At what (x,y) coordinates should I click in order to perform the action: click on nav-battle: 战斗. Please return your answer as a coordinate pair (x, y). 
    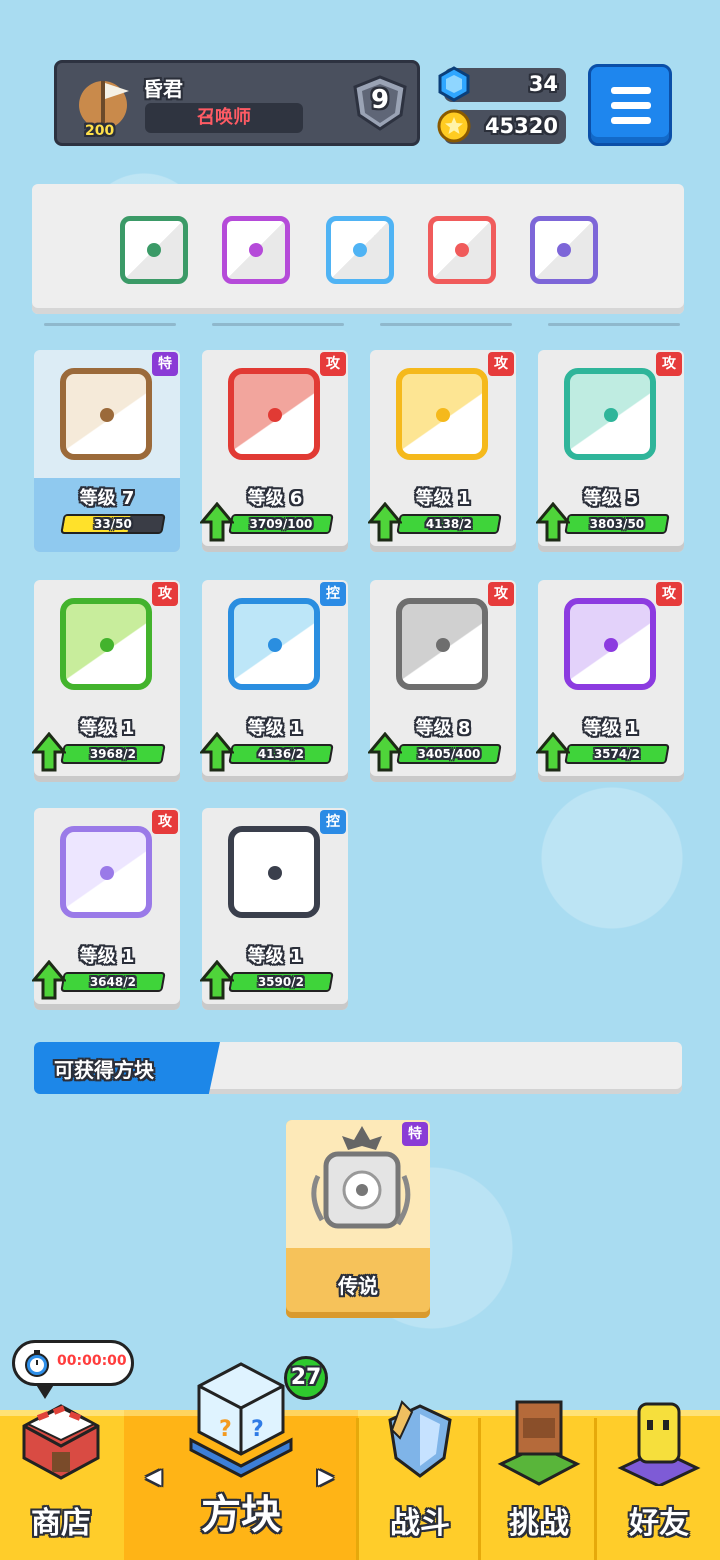
    Looking at the image, I should click on (420, 1480).